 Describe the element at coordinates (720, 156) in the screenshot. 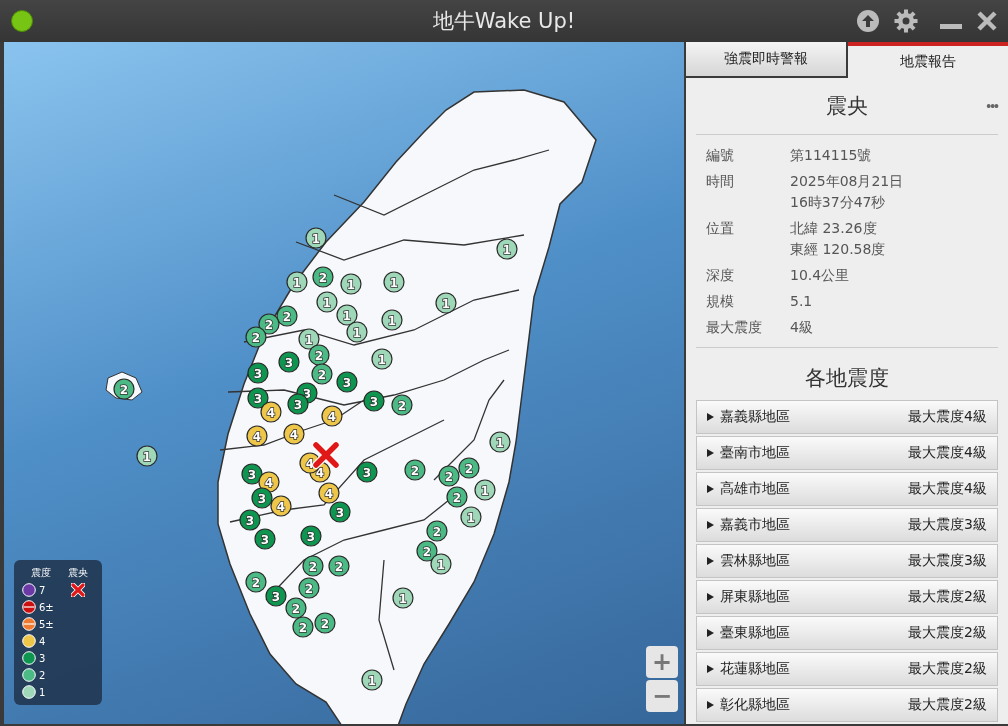

I see `field-label: 編號` at that location.